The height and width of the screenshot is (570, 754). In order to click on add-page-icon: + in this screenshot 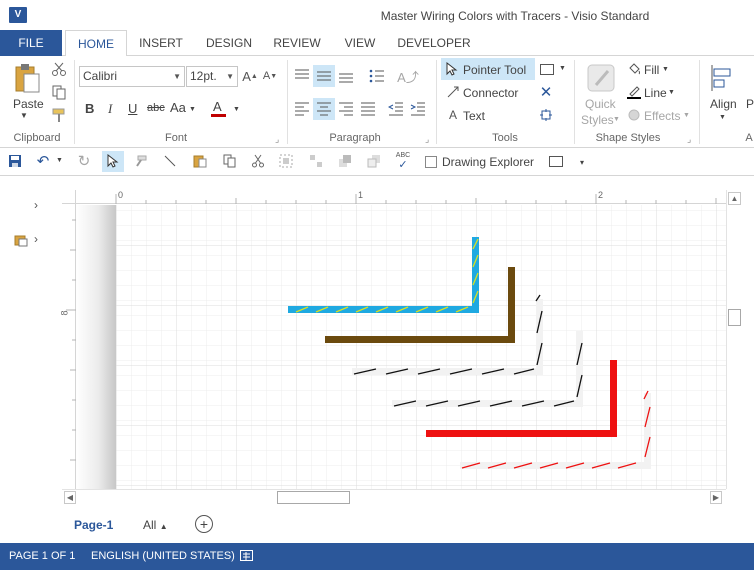, I will do `click(204, 524)`.